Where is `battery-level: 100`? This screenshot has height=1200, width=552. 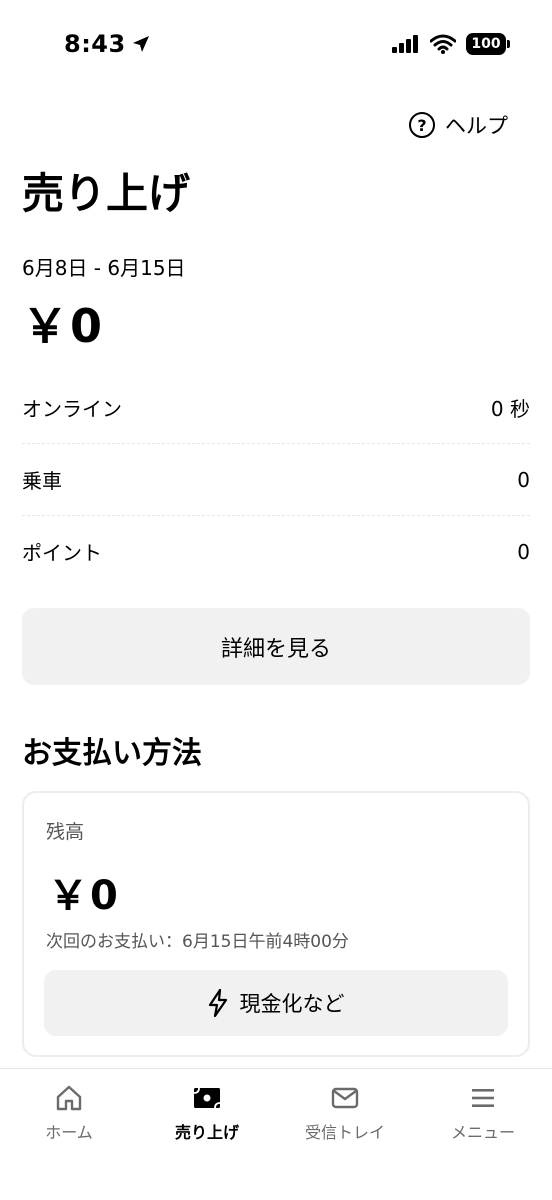
battery-level: 100 is located at coordinates (486, 44).